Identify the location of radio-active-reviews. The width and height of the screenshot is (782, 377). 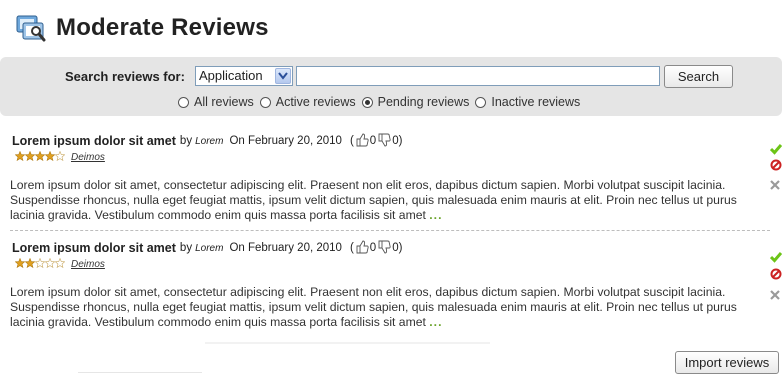
(265, 102).